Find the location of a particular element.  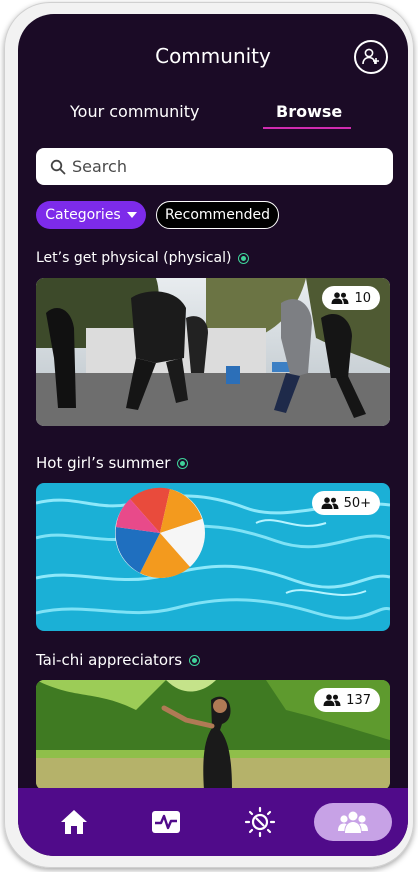

group-card-physical: 10 is located at coordinates (213, 352).